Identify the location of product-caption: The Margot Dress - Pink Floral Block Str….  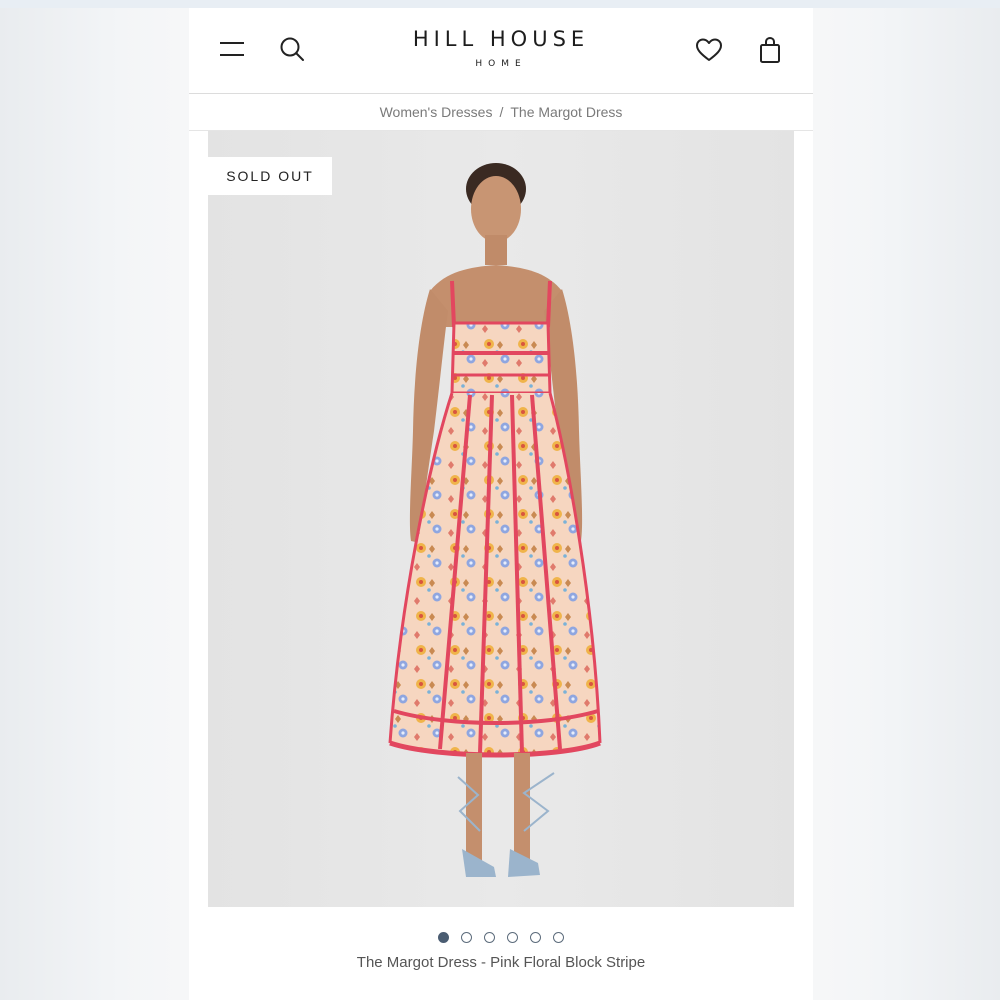
(501, 962).